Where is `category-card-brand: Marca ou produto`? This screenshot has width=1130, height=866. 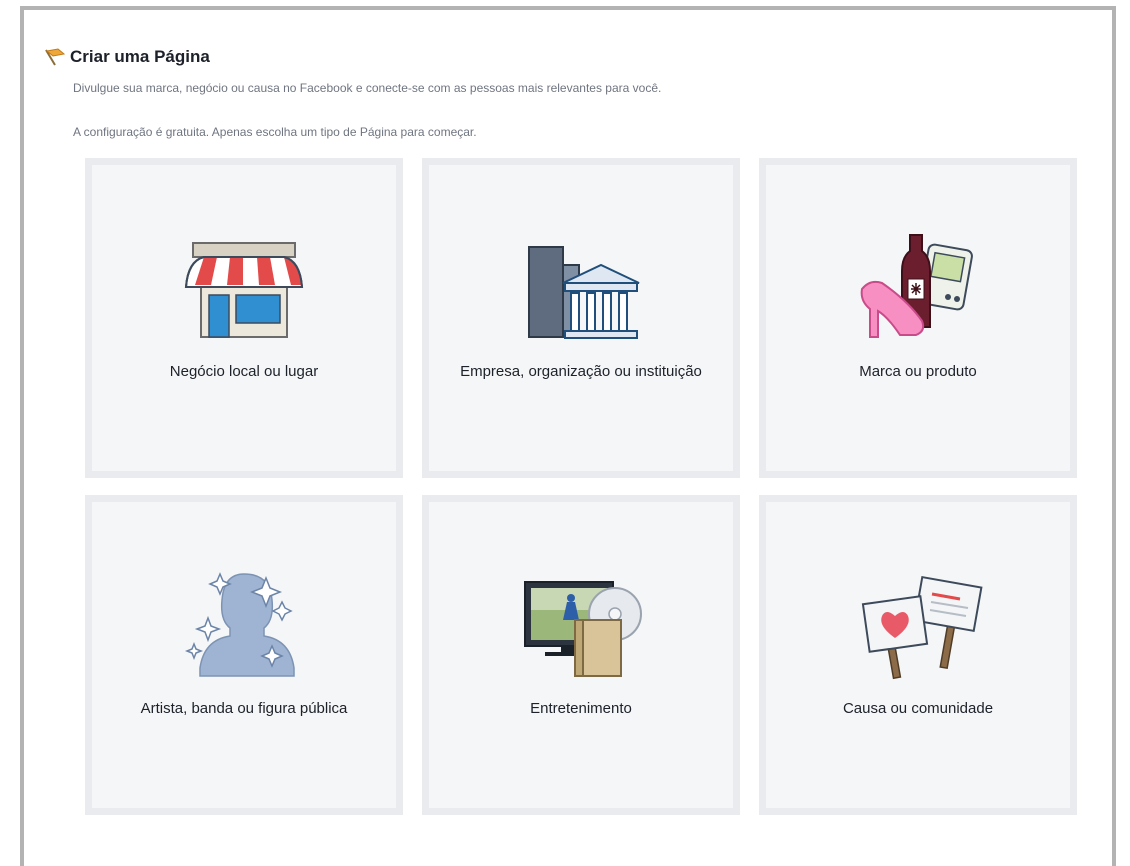
category-card-brand: Marca ou produto is located at coordinates (918, 318).